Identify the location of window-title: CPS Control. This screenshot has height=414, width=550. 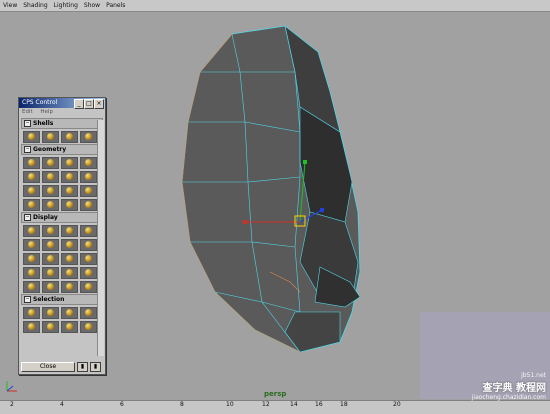
(40, 102).